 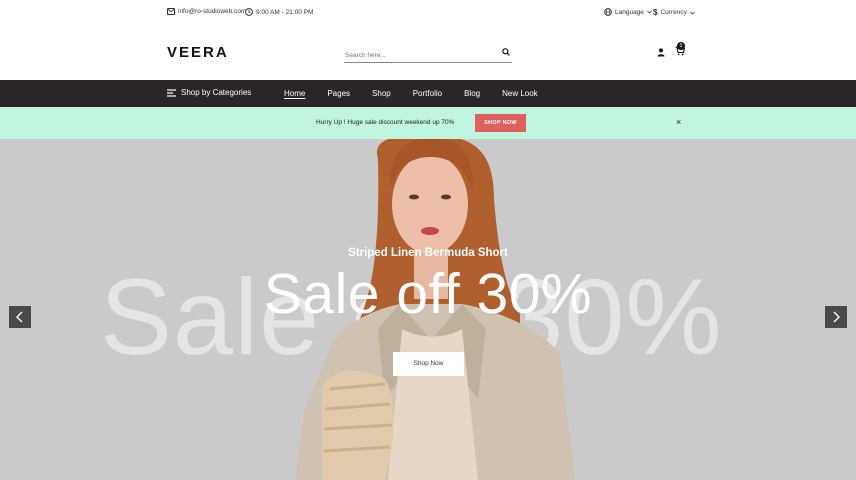 I want to click on currency-selector: $ Currency, so click(x=674, y=12).